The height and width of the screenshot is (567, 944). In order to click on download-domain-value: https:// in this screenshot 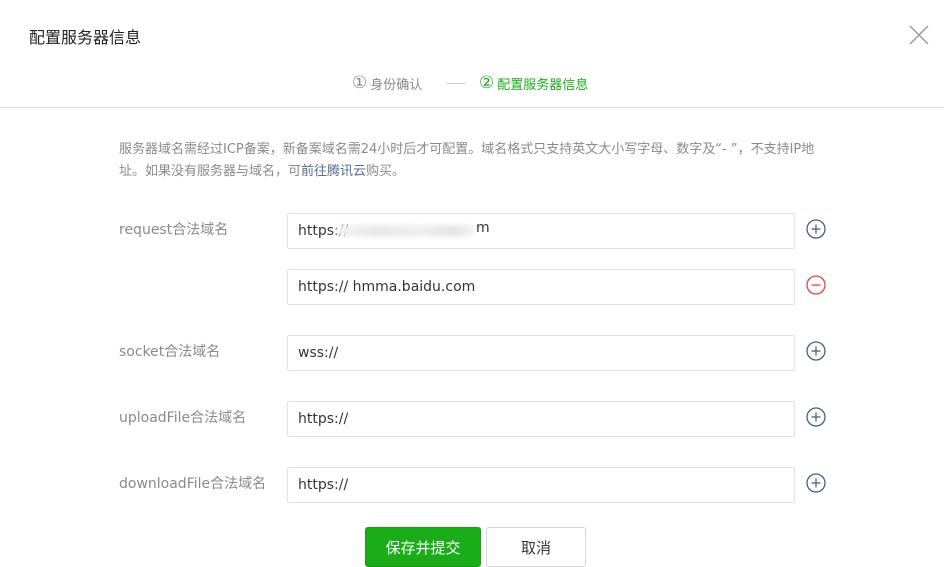, I will do `click(323, 485)`.